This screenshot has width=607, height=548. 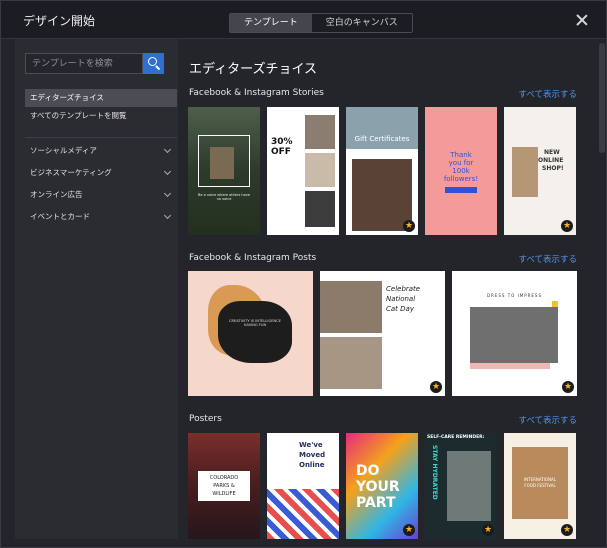 I want to click on tab-blank-canvas: 空白のキャンバス, so click(x=361, y=23).